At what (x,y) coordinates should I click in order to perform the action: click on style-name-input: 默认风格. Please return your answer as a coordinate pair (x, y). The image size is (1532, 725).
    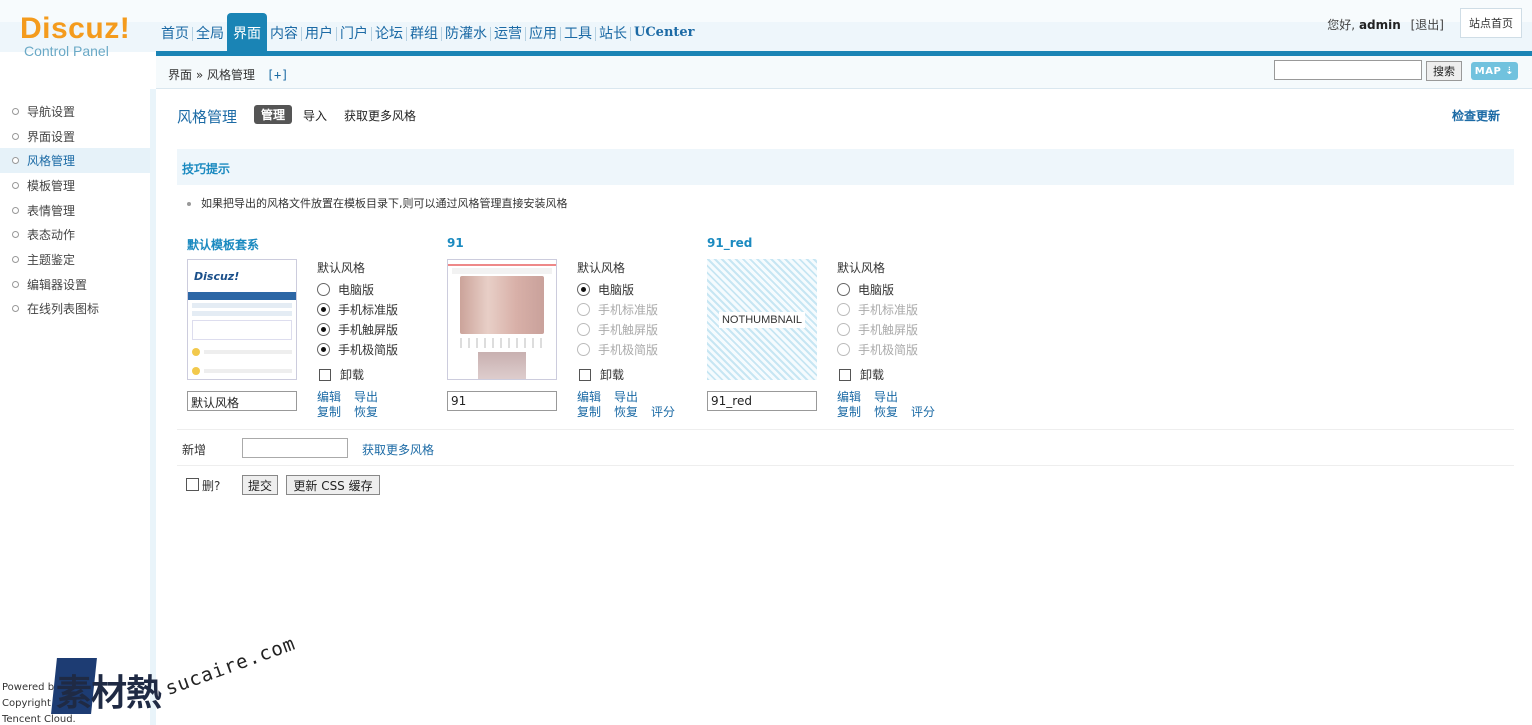
    Looking at the image, I should click on (242, 401).